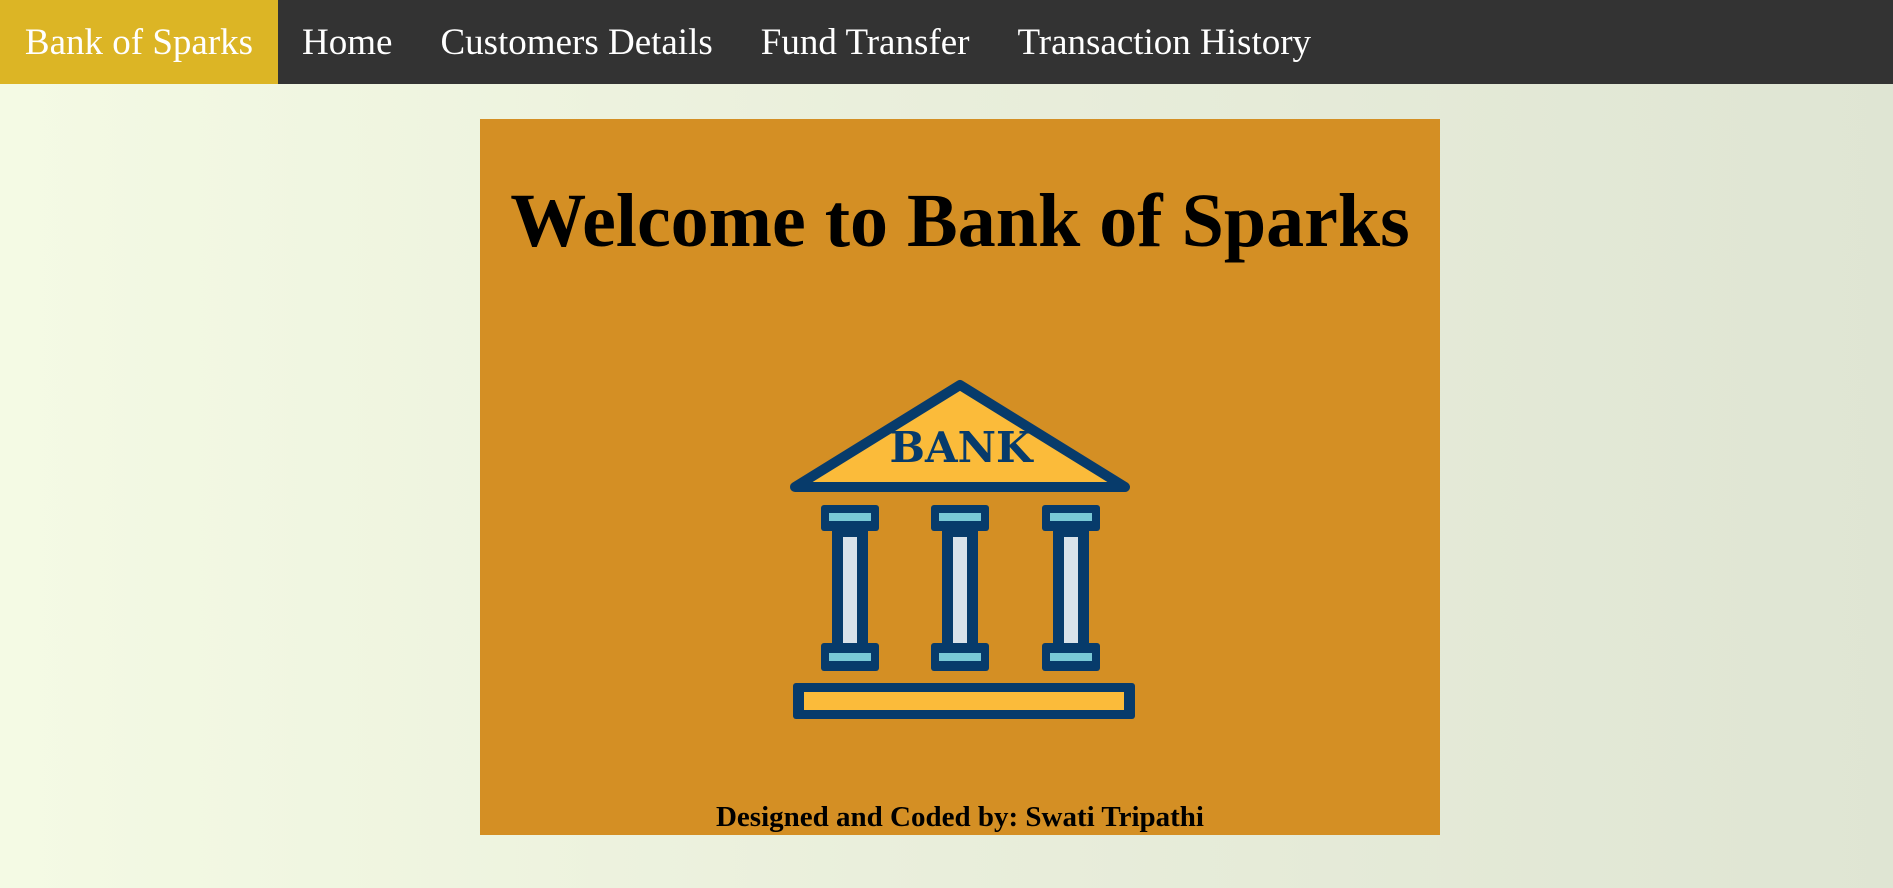 The height and width of the screenshot is (888, 1893). What do you see at coordinates (139, 42) in the screenshot?
I see `nav-brand-link: Bank of Sparks` at bounding box center [139, 42].